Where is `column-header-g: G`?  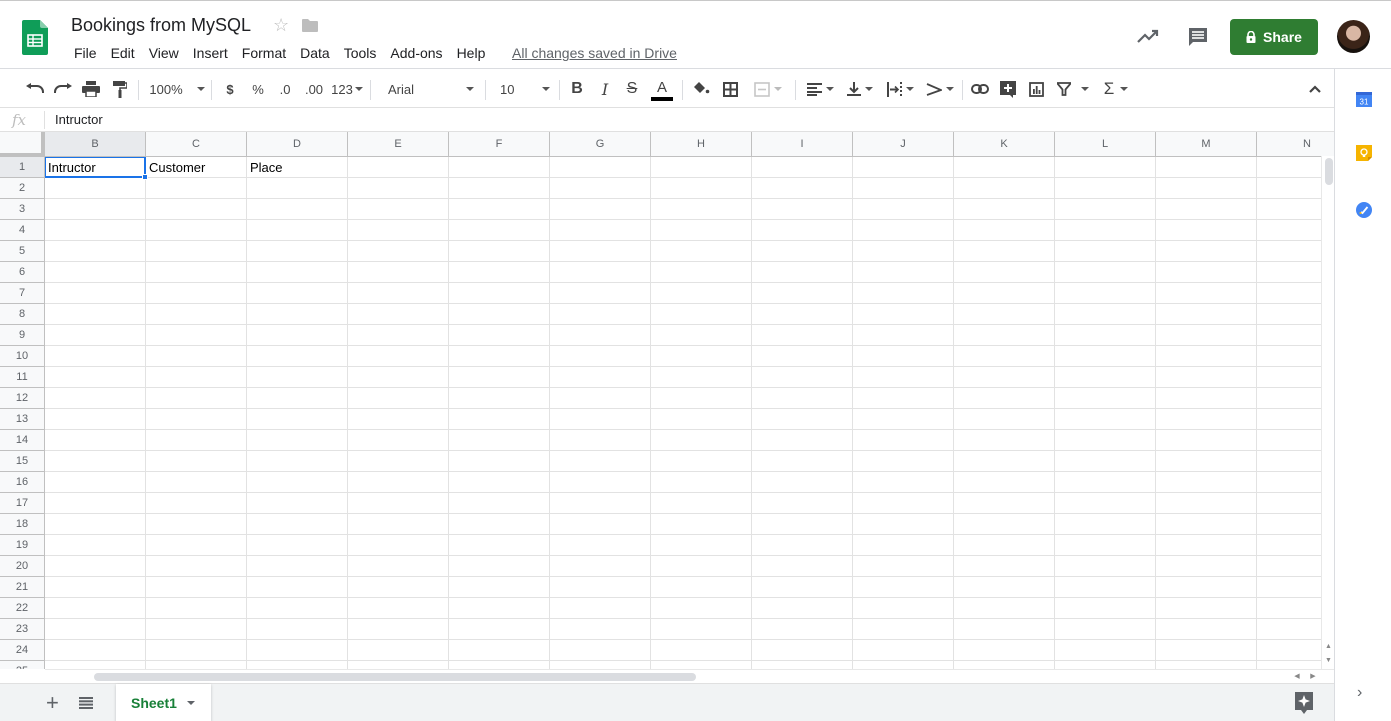 column-header-g: G is located at coordinates (600, 144).